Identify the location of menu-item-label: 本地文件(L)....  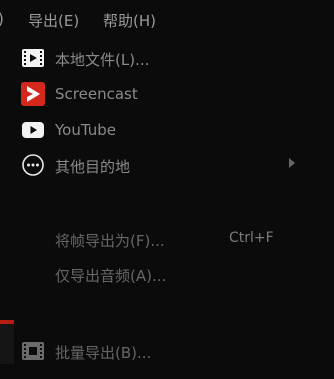
(102, 60).